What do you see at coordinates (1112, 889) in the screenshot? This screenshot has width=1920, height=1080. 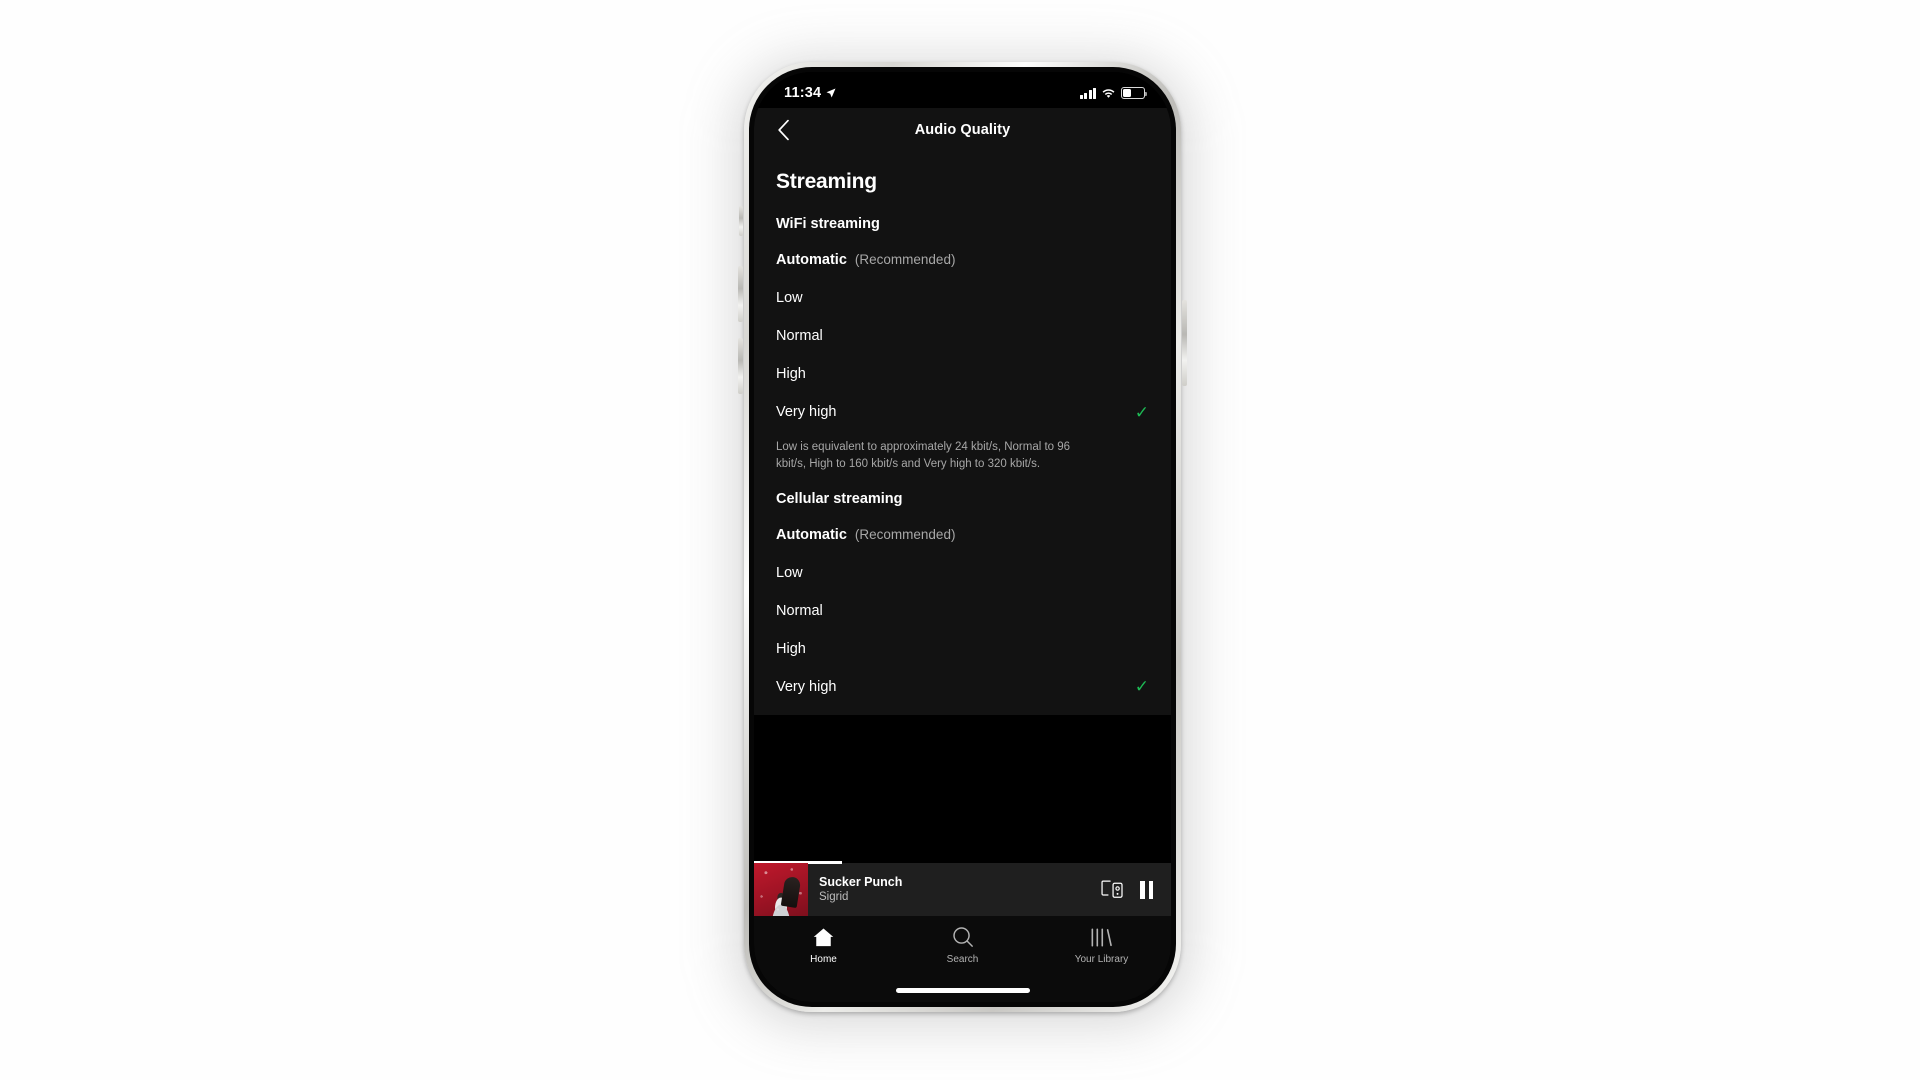 I see `connect-to-device-icon` at bounding box center [1112, 889].